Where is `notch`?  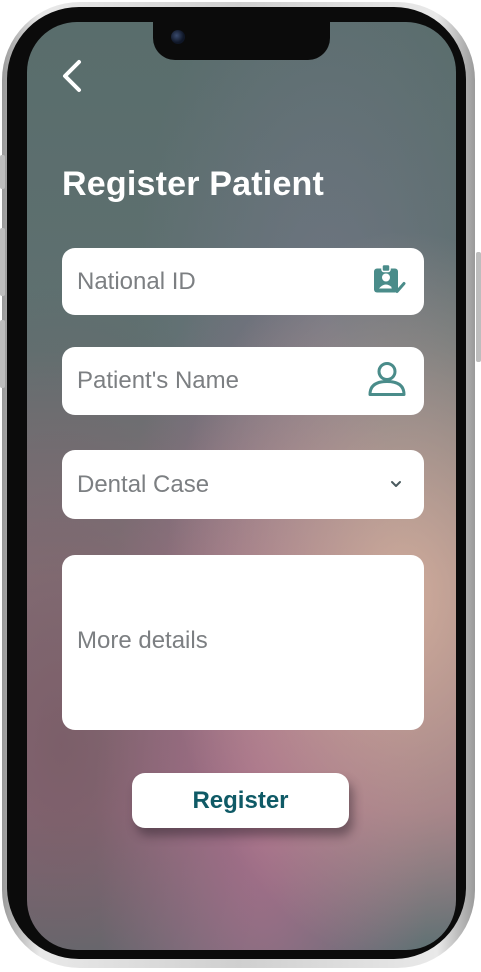 notch is located at coordinates (241, 41).